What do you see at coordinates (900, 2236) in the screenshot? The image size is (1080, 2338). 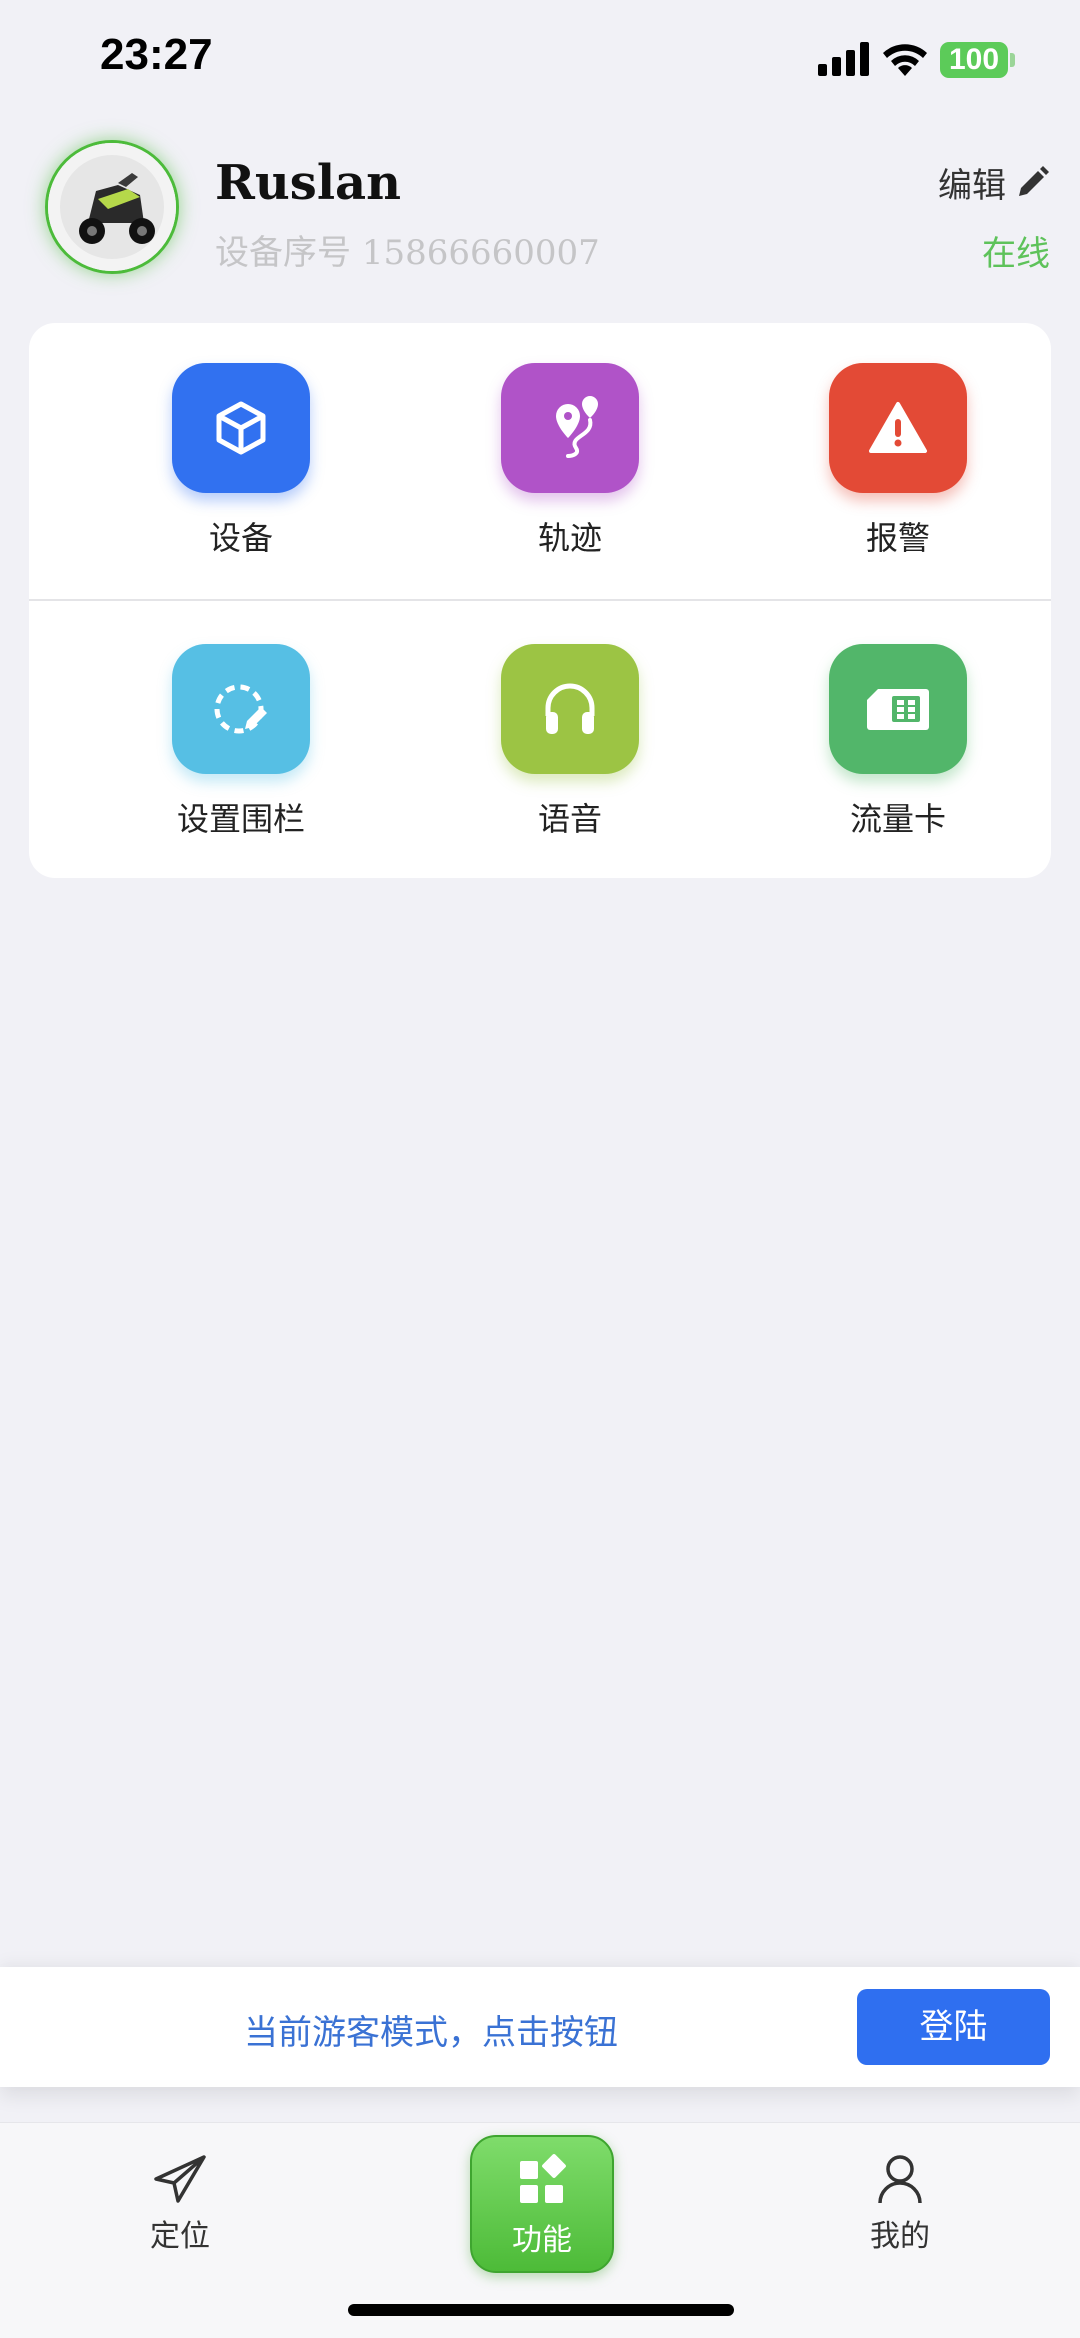 I see `tab-label: 我的` at bounding box center [900, 2236].